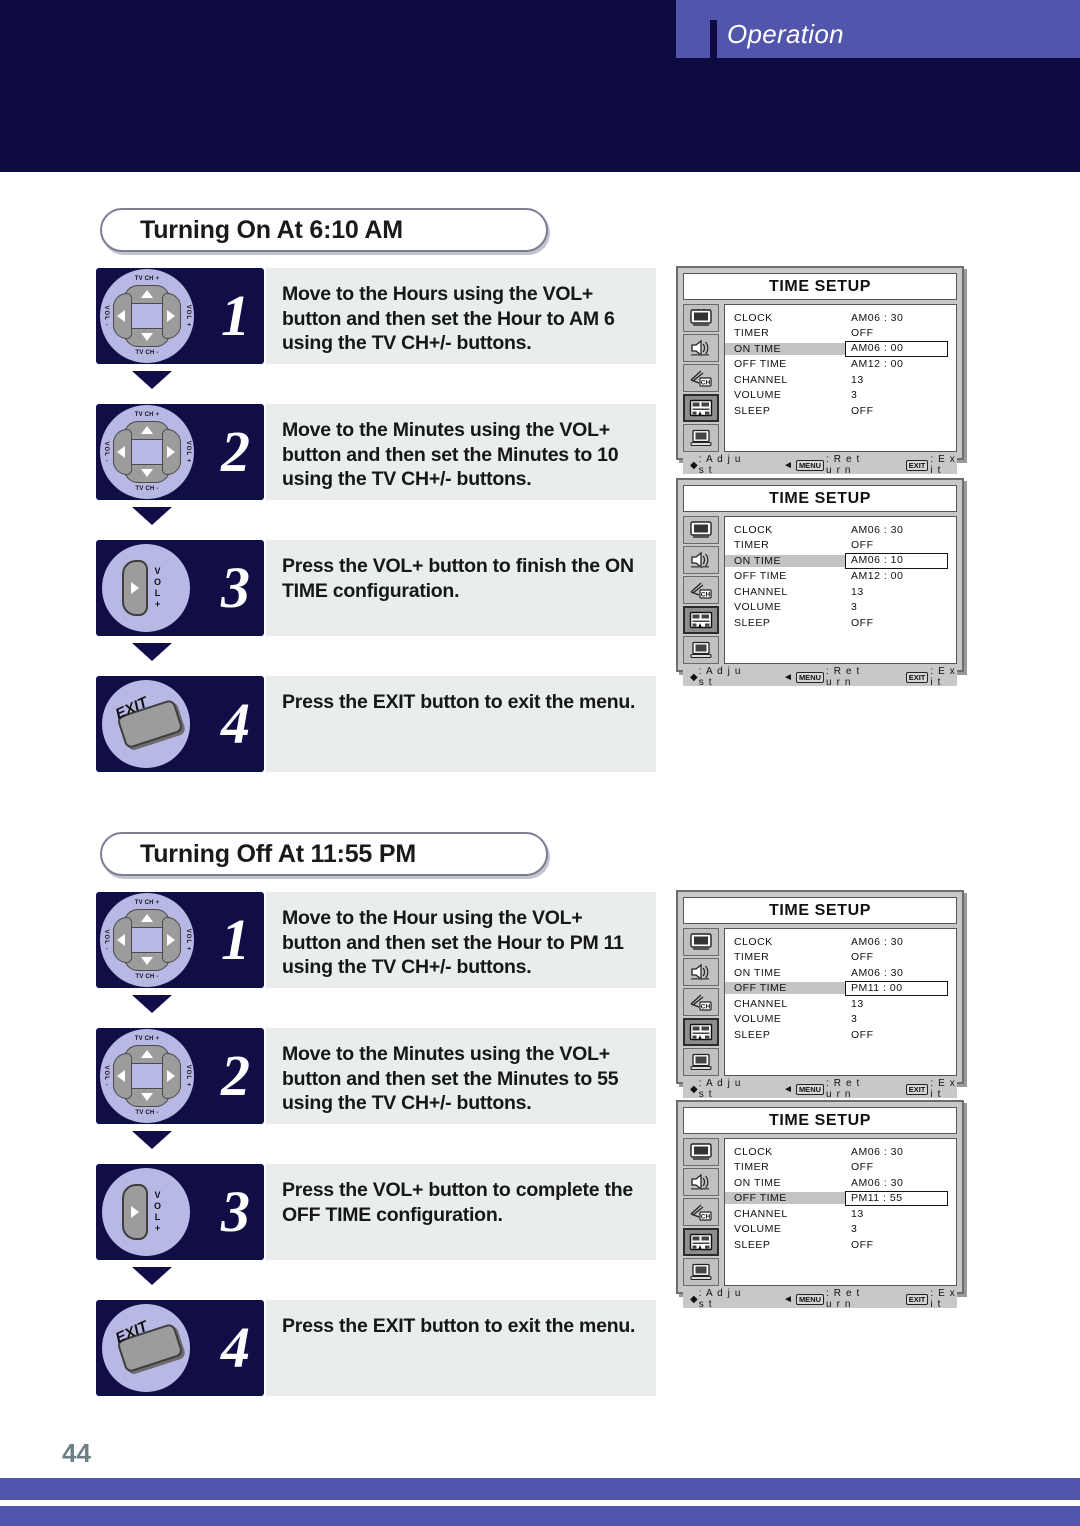 Image resolution: width=1080 pixels, height=1526 pixels. I want to click on osd-exit-label: : E x i t, so click(943, 677).